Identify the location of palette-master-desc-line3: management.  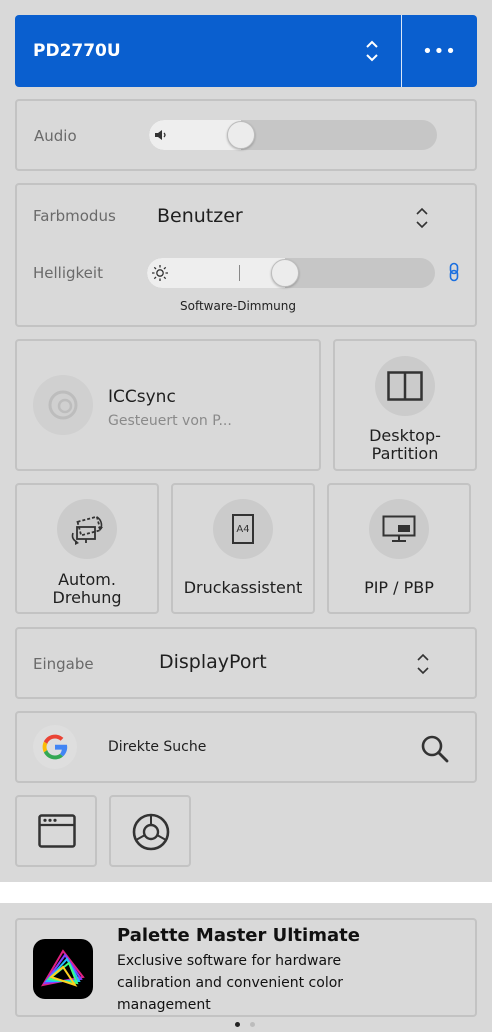
(164, 1005).